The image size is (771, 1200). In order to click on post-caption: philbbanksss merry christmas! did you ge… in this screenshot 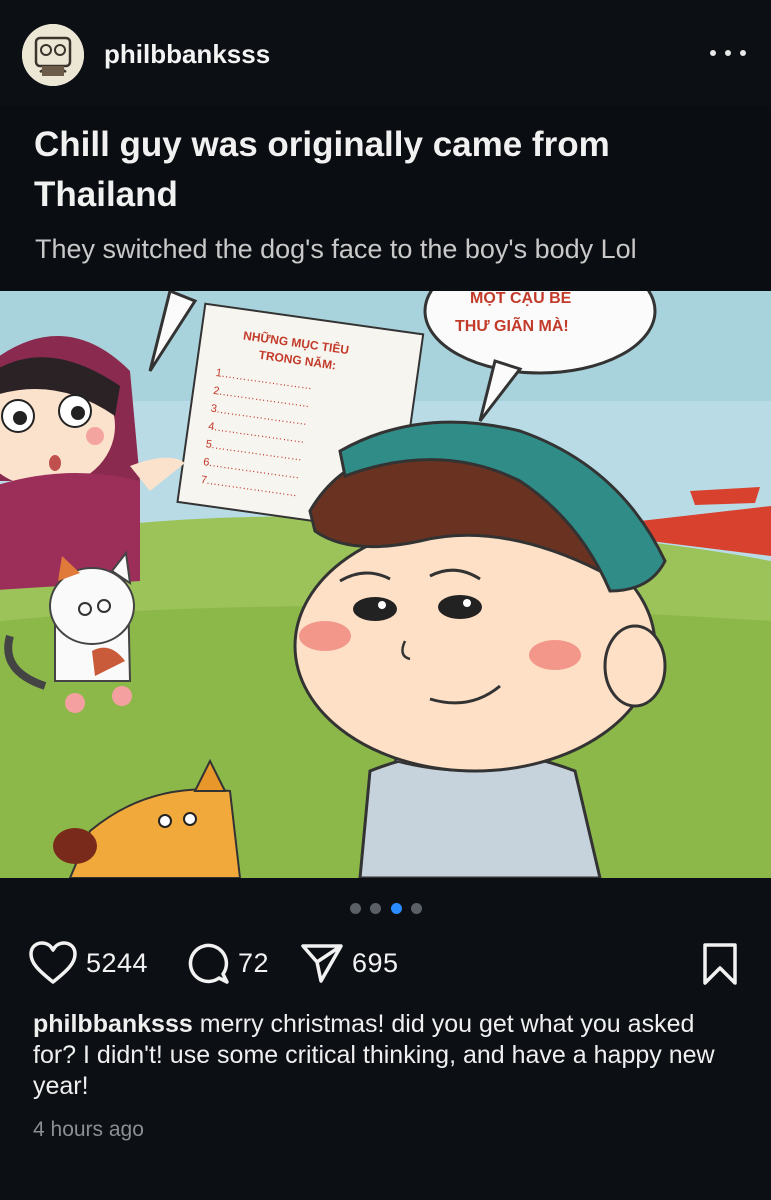, I will do `click(388, 1055)`.